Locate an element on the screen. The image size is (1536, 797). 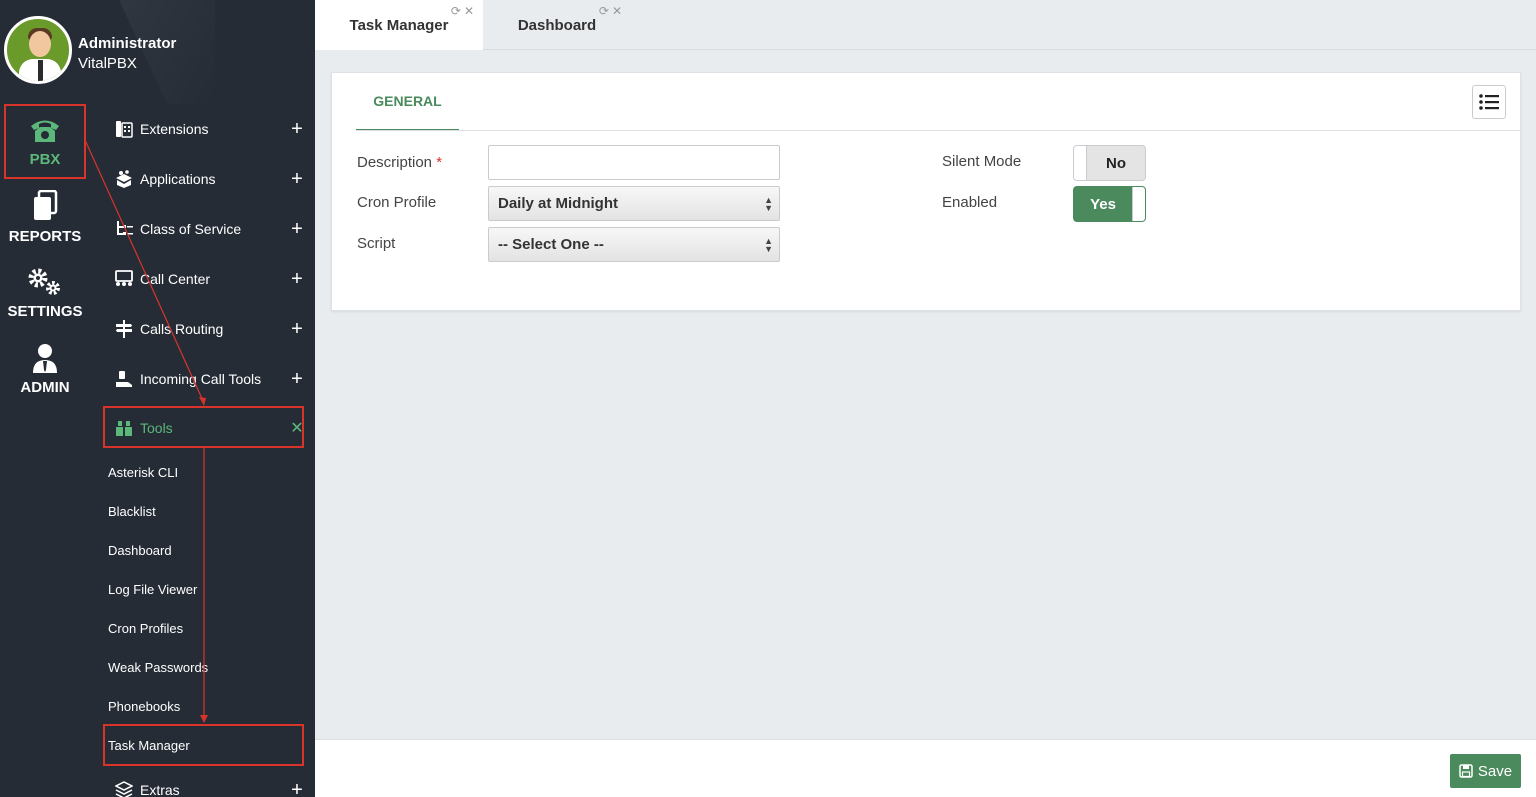
rail-settings: SETTINGS is located at coordinates (45, 293).